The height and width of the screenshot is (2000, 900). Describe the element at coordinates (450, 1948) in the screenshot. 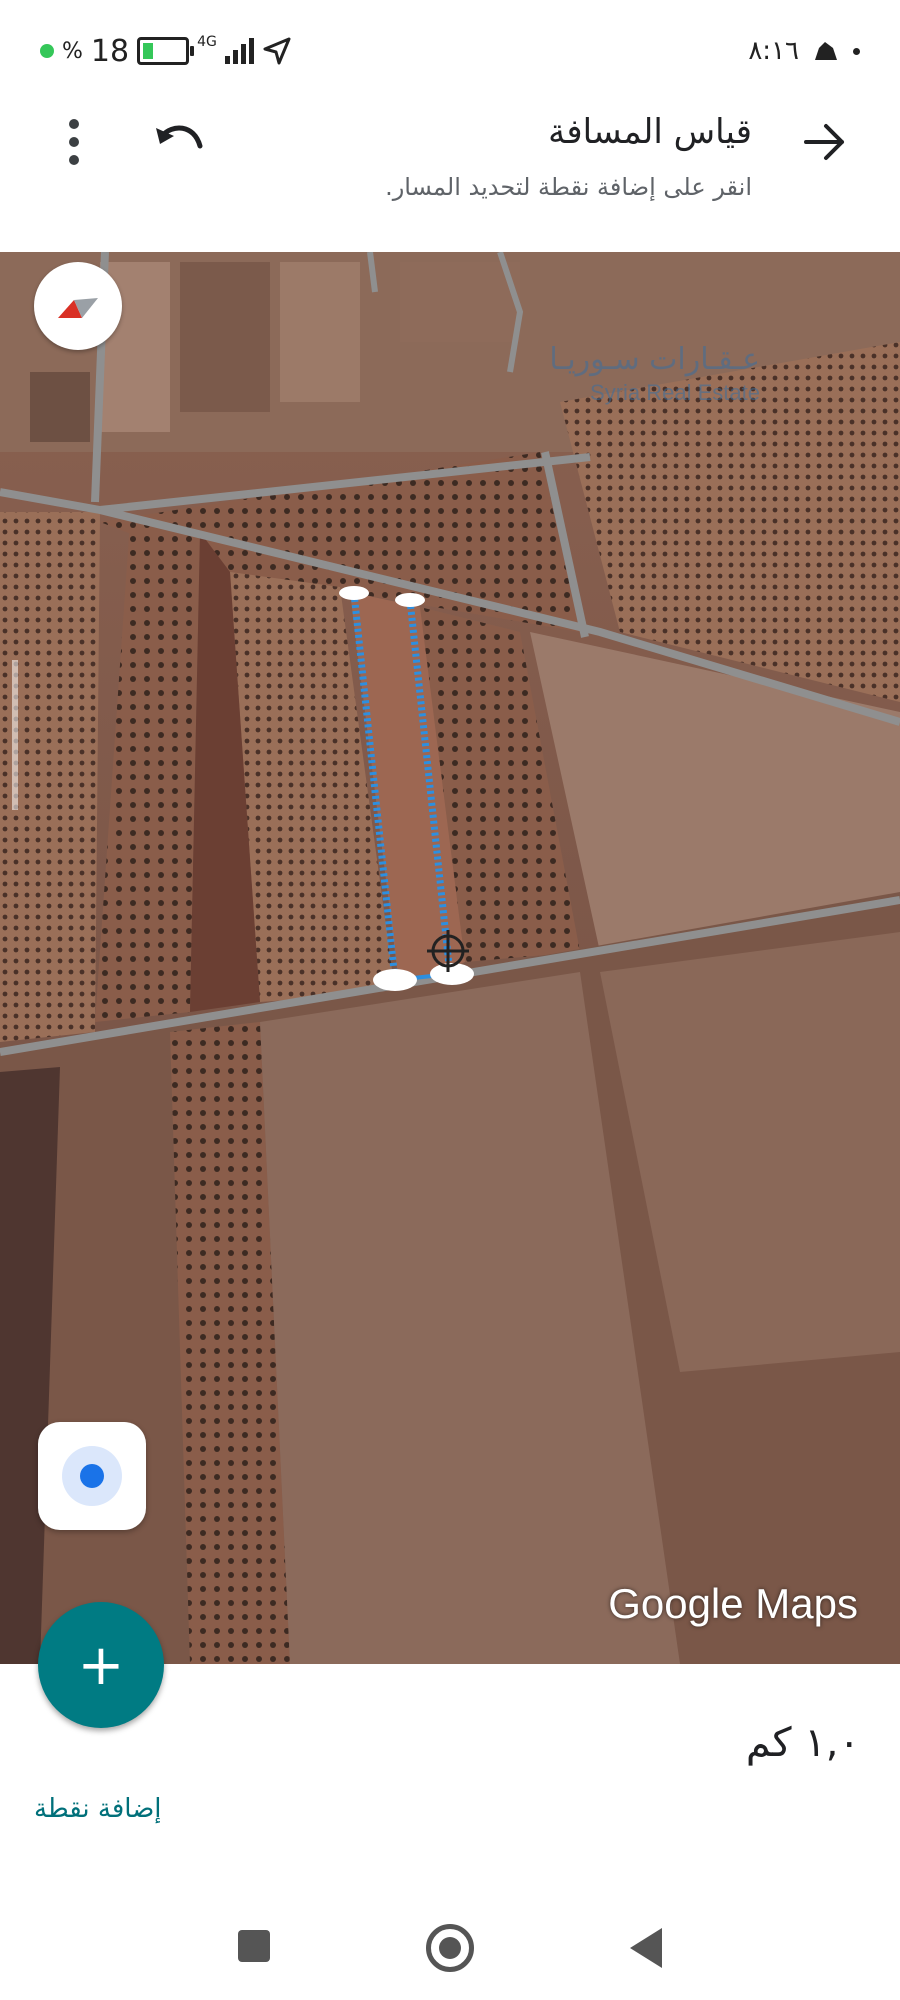

I see `home-icon` at that location.